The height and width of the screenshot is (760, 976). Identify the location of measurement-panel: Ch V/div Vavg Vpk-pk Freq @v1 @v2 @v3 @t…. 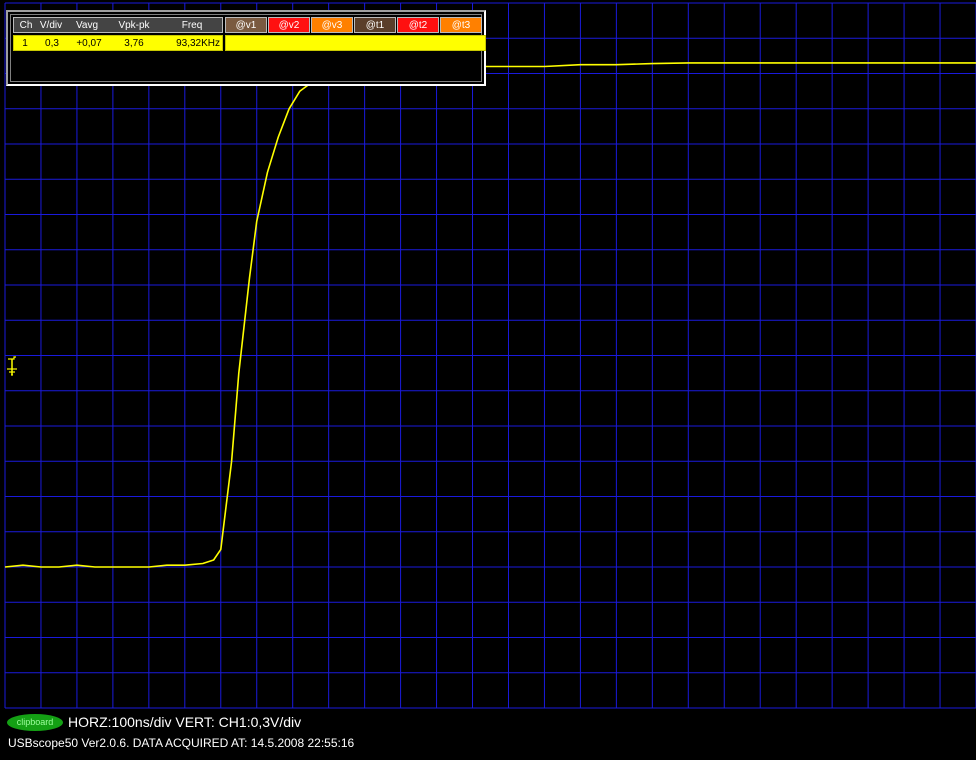
(246, 48).